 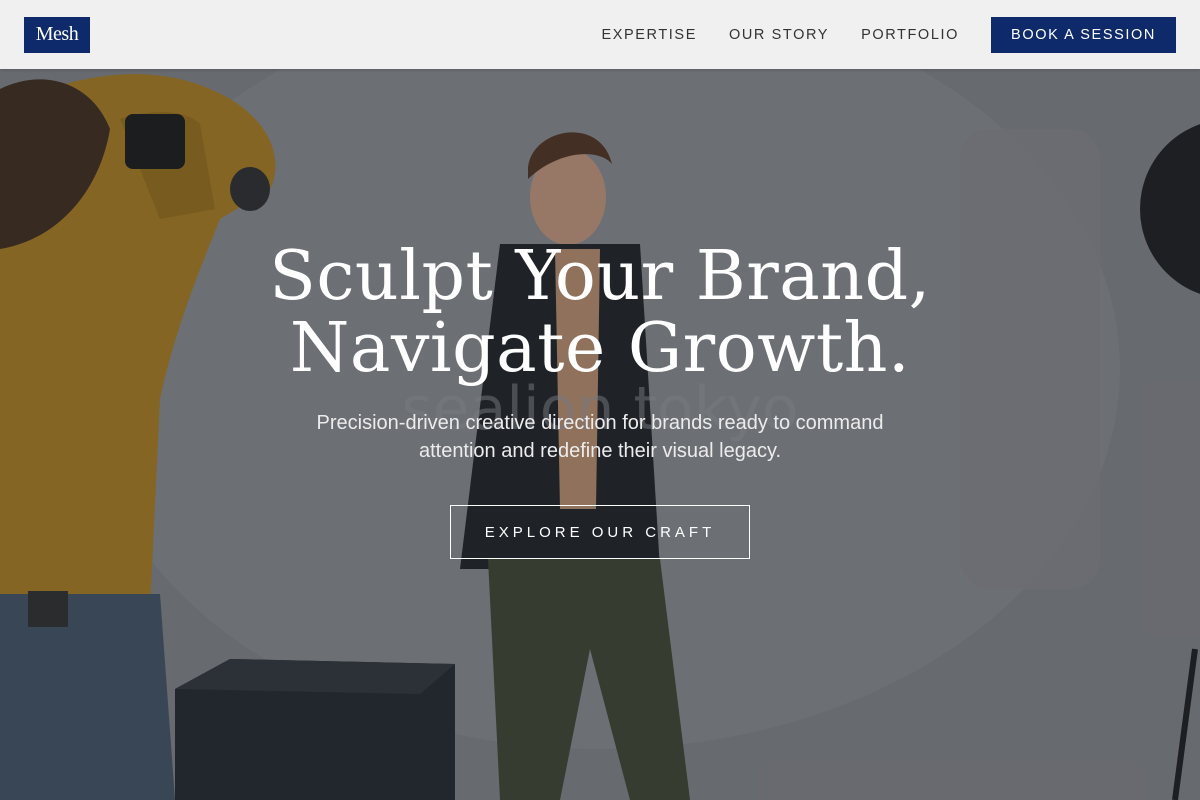 I want to click on explore-craft-button: EXPLORE OUR CRAFT, so click(x=600, y=532).